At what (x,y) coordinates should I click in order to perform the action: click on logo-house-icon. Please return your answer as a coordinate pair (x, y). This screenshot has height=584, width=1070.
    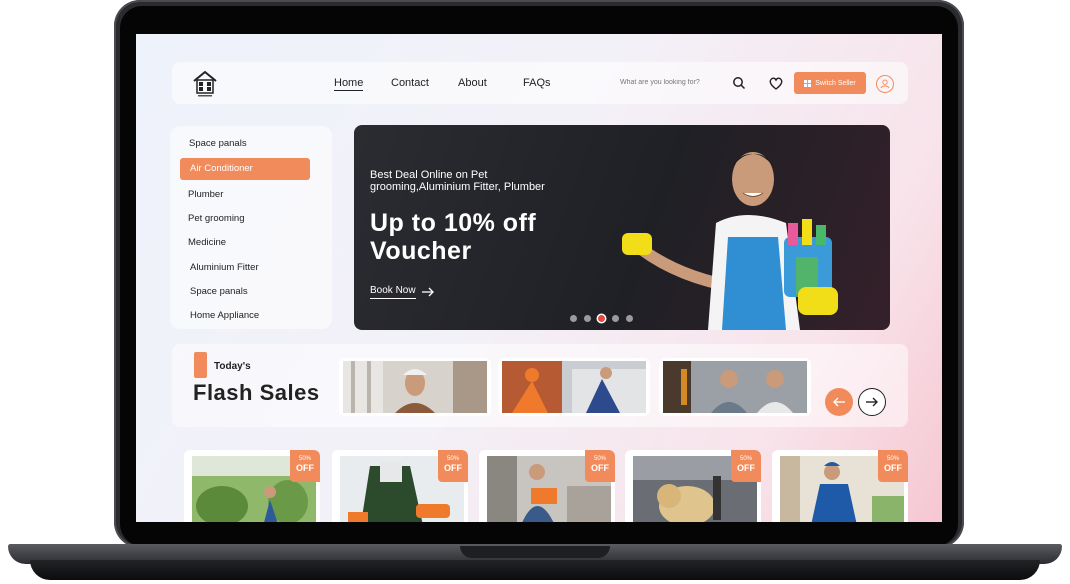
    Looking at the image, I should click on (205, 83).